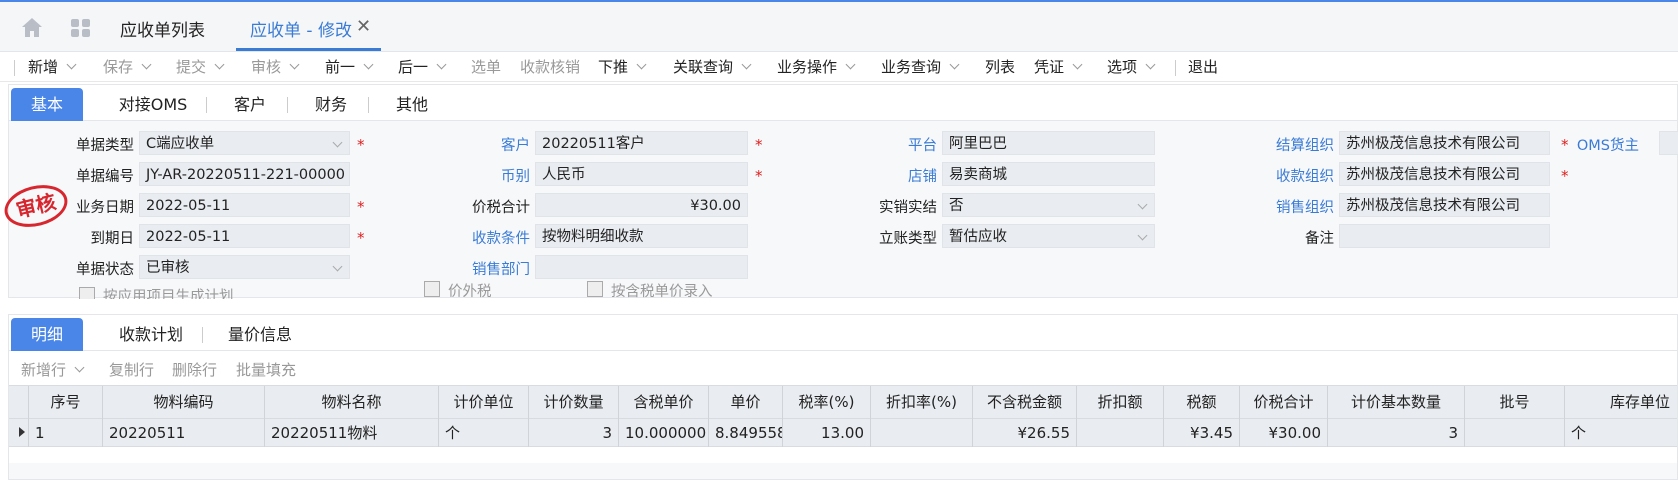 The image size is (1678, 480). What do you see at coordinates (244, 236) in the screenshot?
I see `due-date-field: 2022-05-11` at bounding box center [244, 236].